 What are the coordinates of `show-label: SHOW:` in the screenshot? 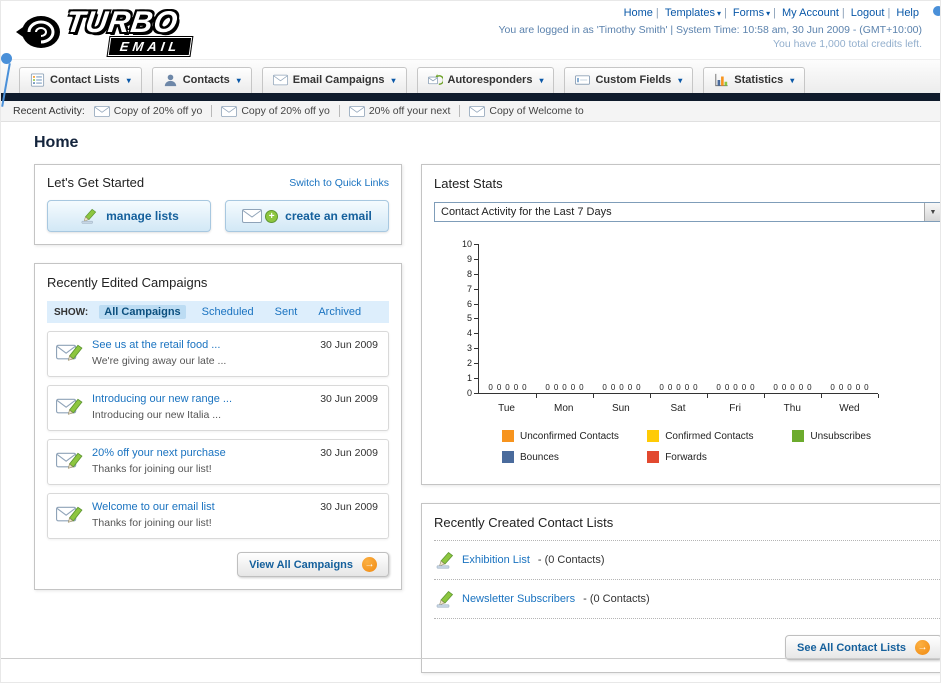 It's located at (71, 312).